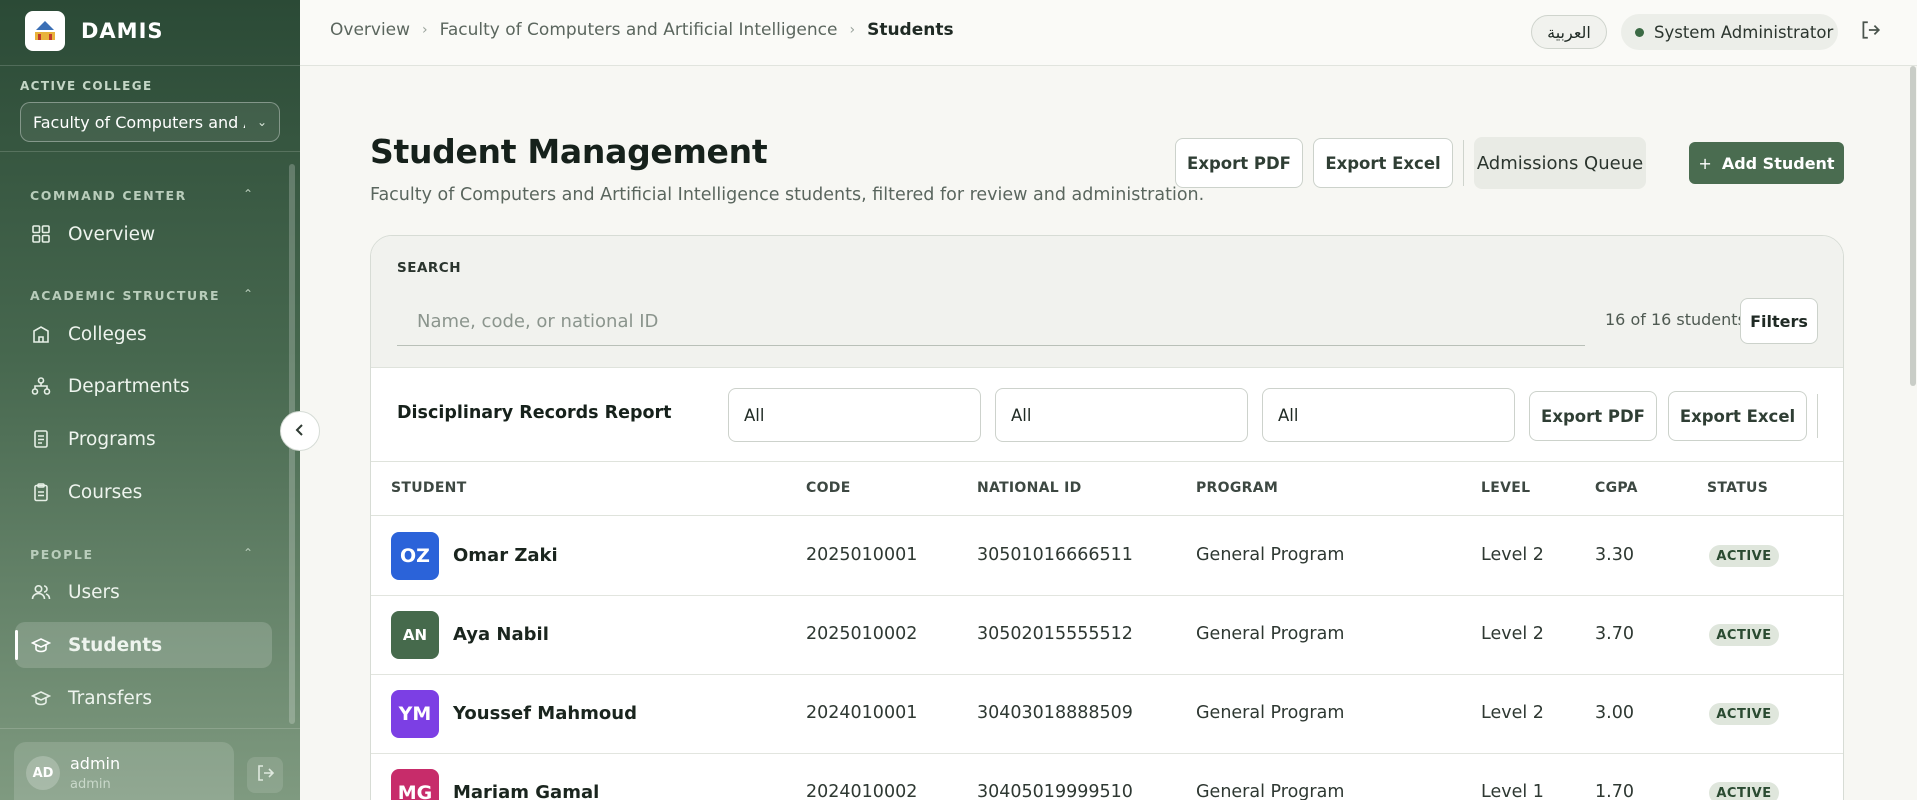  What do you see at coordinates (112, 234) in the screenshot?
I see `sidebar-item-label: Overview` at bounding box center [112, 234].